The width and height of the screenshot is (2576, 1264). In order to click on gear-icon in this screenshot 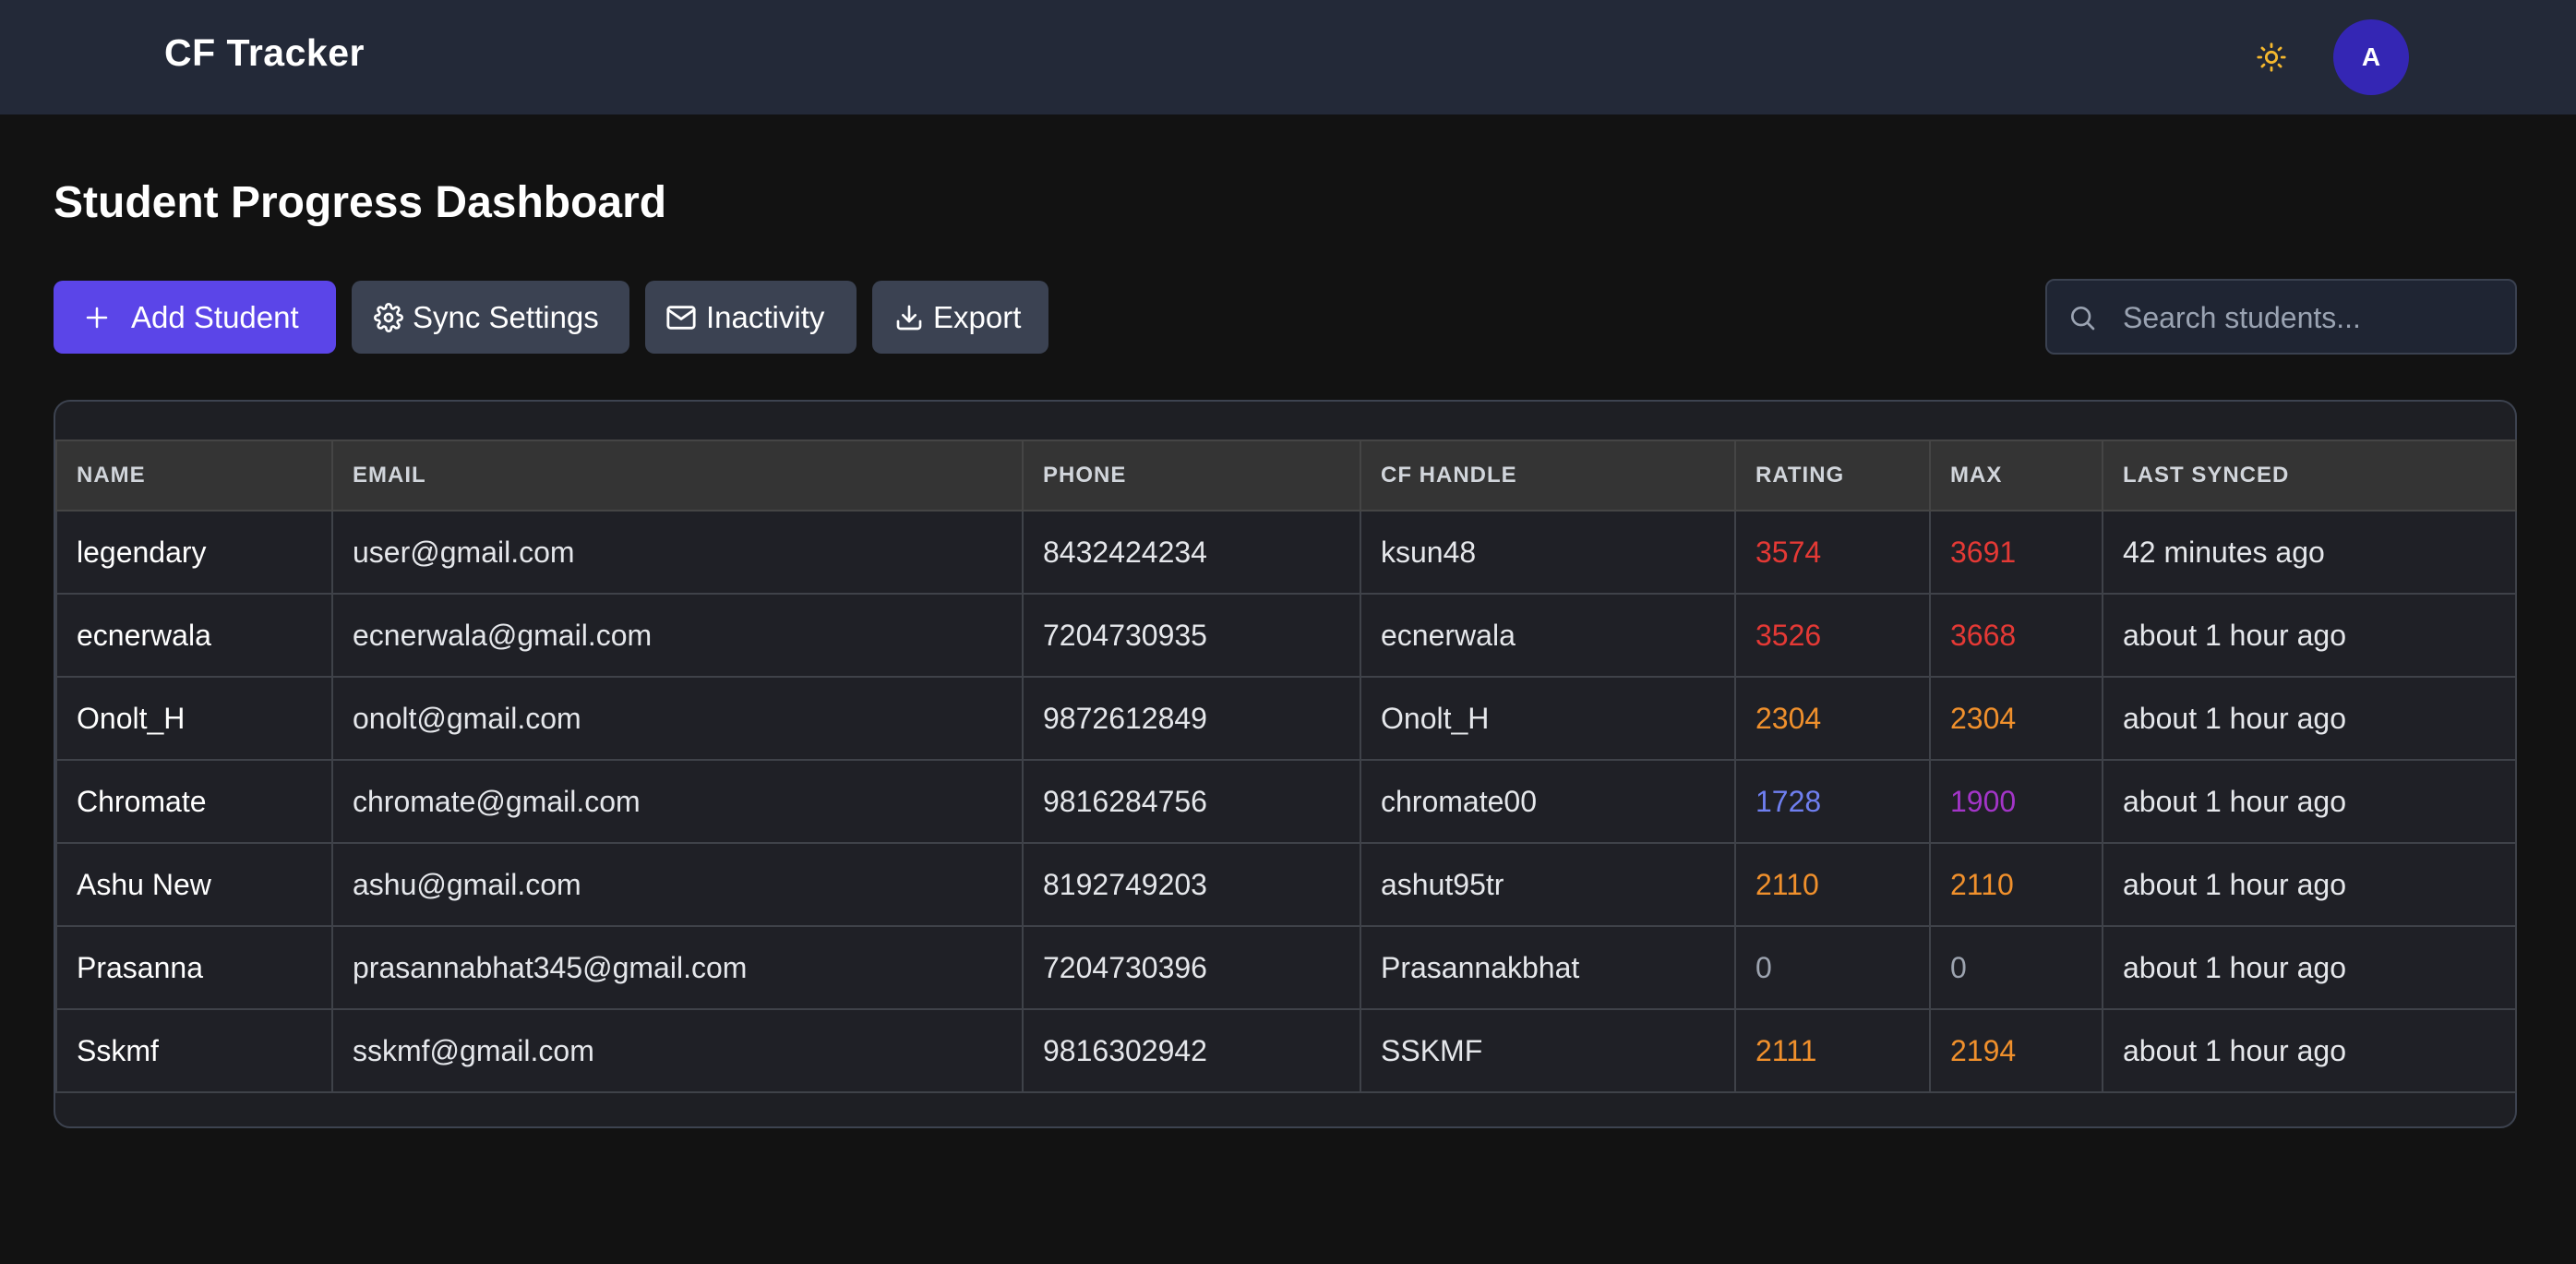, I will do `click(389, 317)`.